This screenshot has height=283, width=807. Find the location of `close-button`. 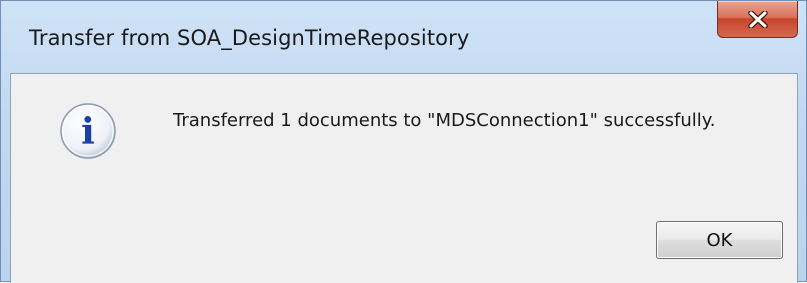

close-button is located at coordinates (757, 19).